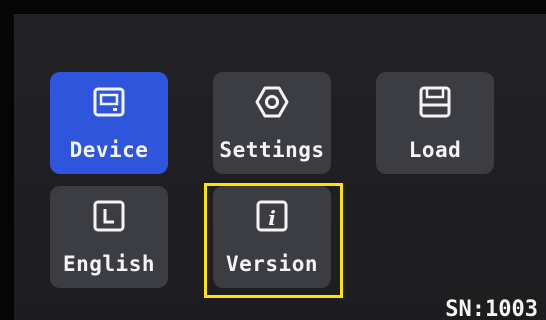  I want to click on device-icon, so click(109, 102).